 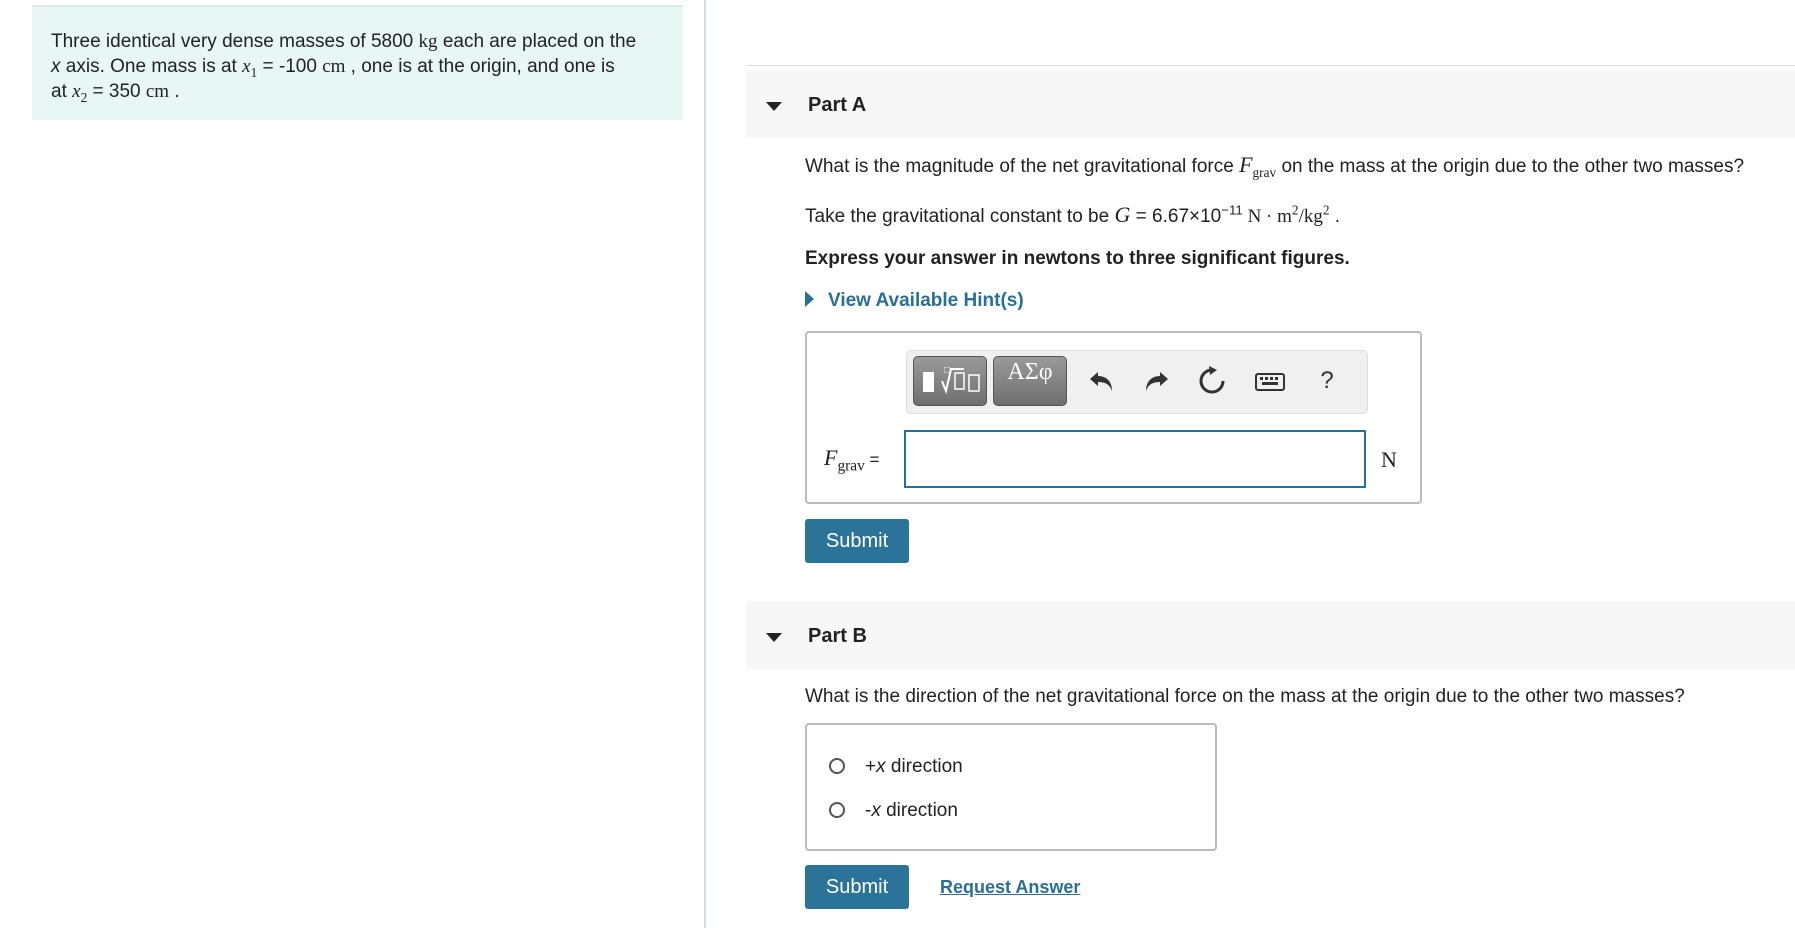 What do you see at coordinates (1010, 887) in the screenshot?
I see `request-answer-link: Request Answer` at bounding box center [1010, 887].